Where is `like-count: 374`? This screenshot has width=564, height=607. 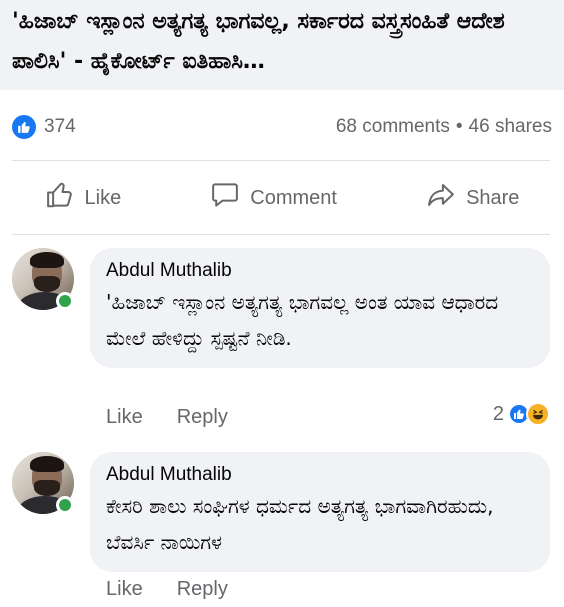
like-count: 374 is located at coordinates (60, 126).